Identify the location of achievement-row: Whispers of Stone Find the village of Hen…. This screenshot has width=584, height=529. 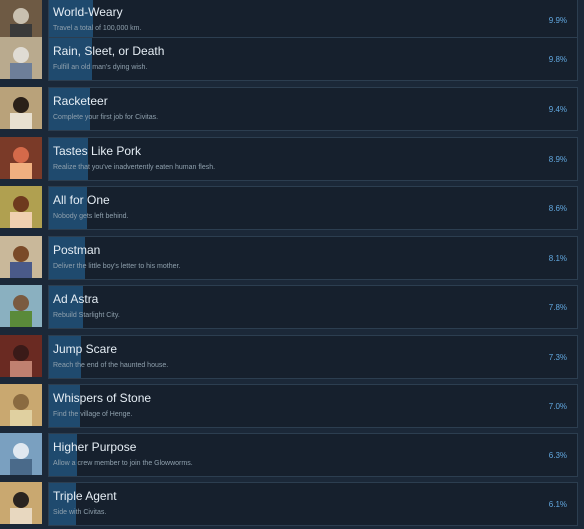
(292, 407).